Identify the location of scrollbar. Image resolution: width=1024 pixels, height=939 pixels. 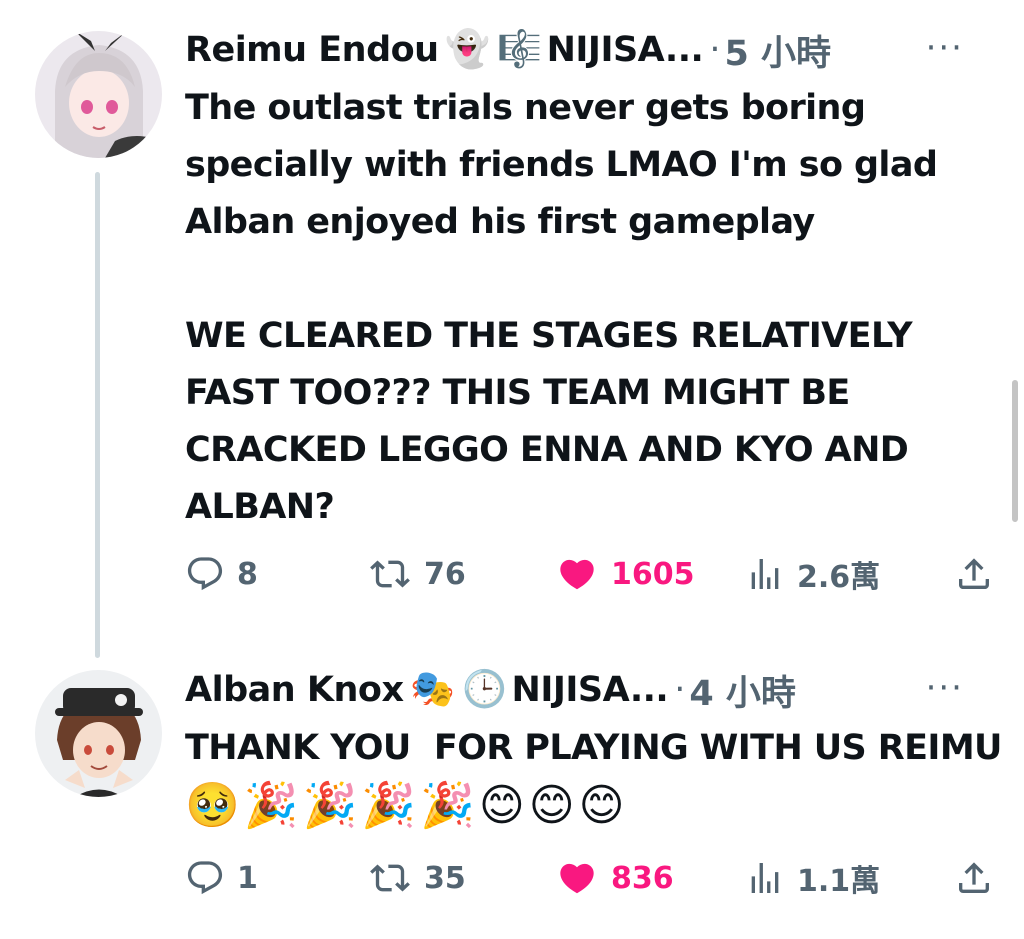
(1015, 451).